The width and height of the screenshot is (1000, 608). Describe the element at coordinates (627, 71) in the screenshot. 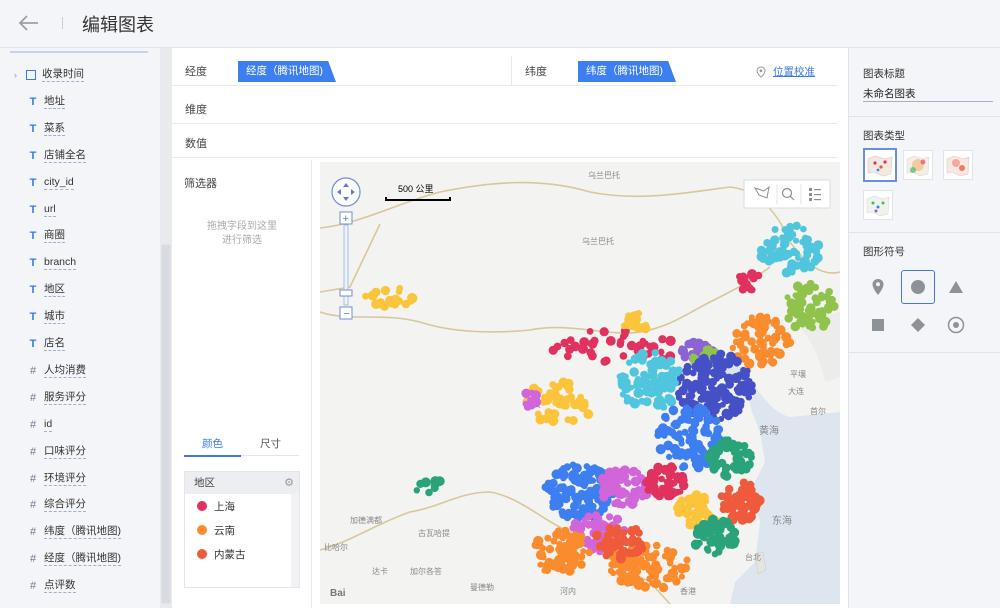

I see `latitude-field-pill: 纬度（腾讯地图)` at that location.